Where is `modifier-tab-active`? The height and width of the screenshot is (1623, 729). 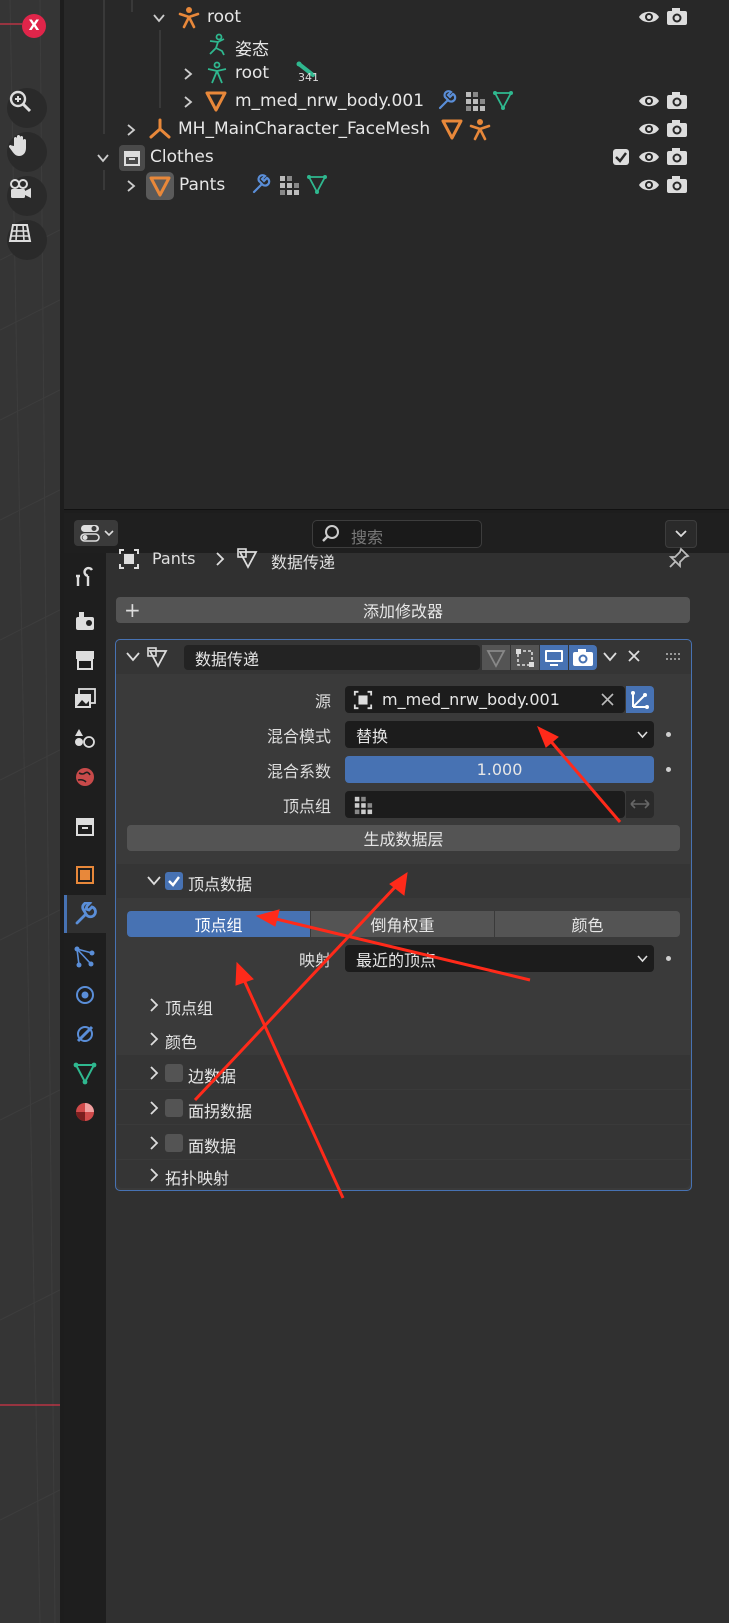 modifier-tab-active is located at coordinates (86, 914).